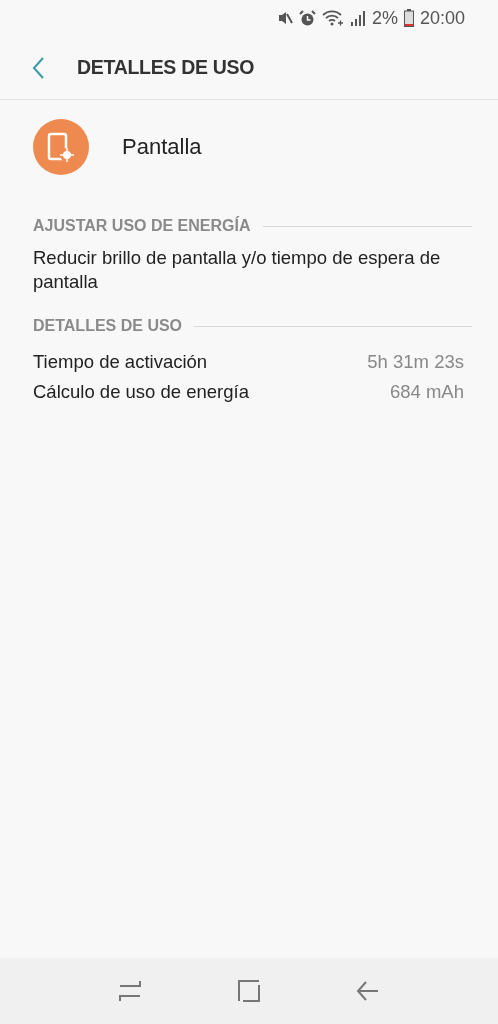 The image size is (498, 1024). Describe the element at coordinates (408, 18) in the screenshot. I see `battery-icon` at that location.